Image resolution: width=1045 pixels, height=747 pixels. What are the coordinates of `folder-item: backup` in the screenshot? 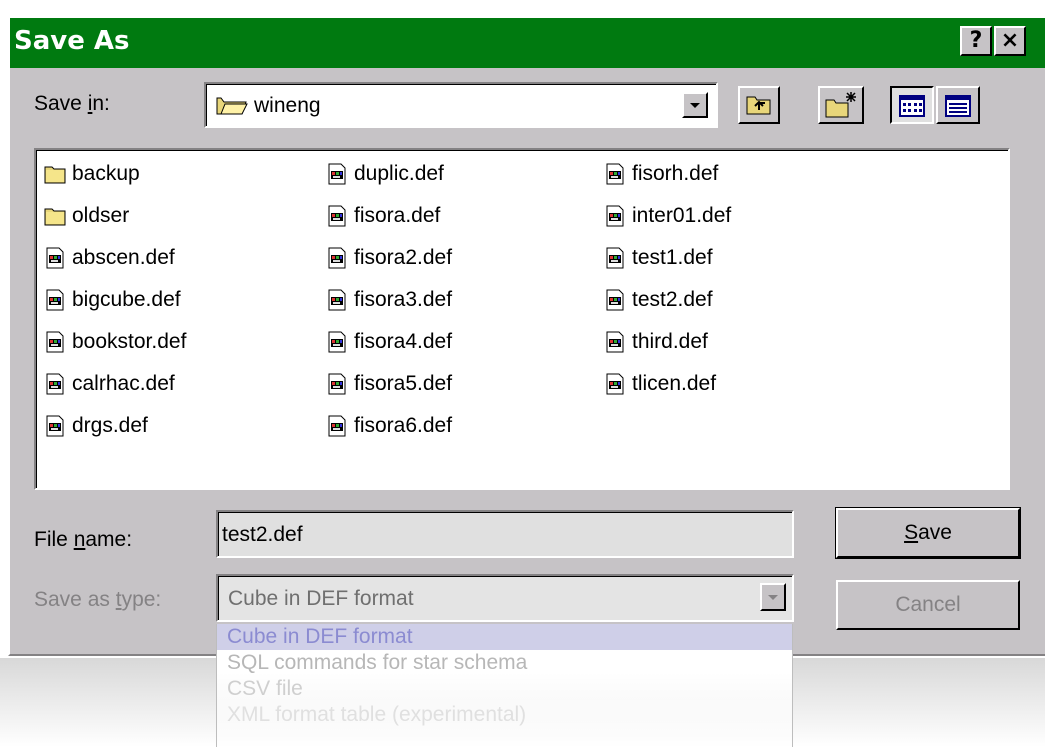 It's located at (92, 174).